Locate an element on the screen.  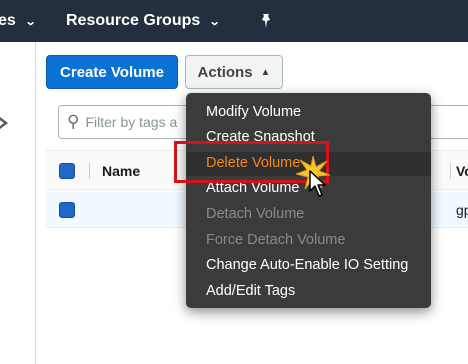
services-label: es is located at coordinates (8, 20).